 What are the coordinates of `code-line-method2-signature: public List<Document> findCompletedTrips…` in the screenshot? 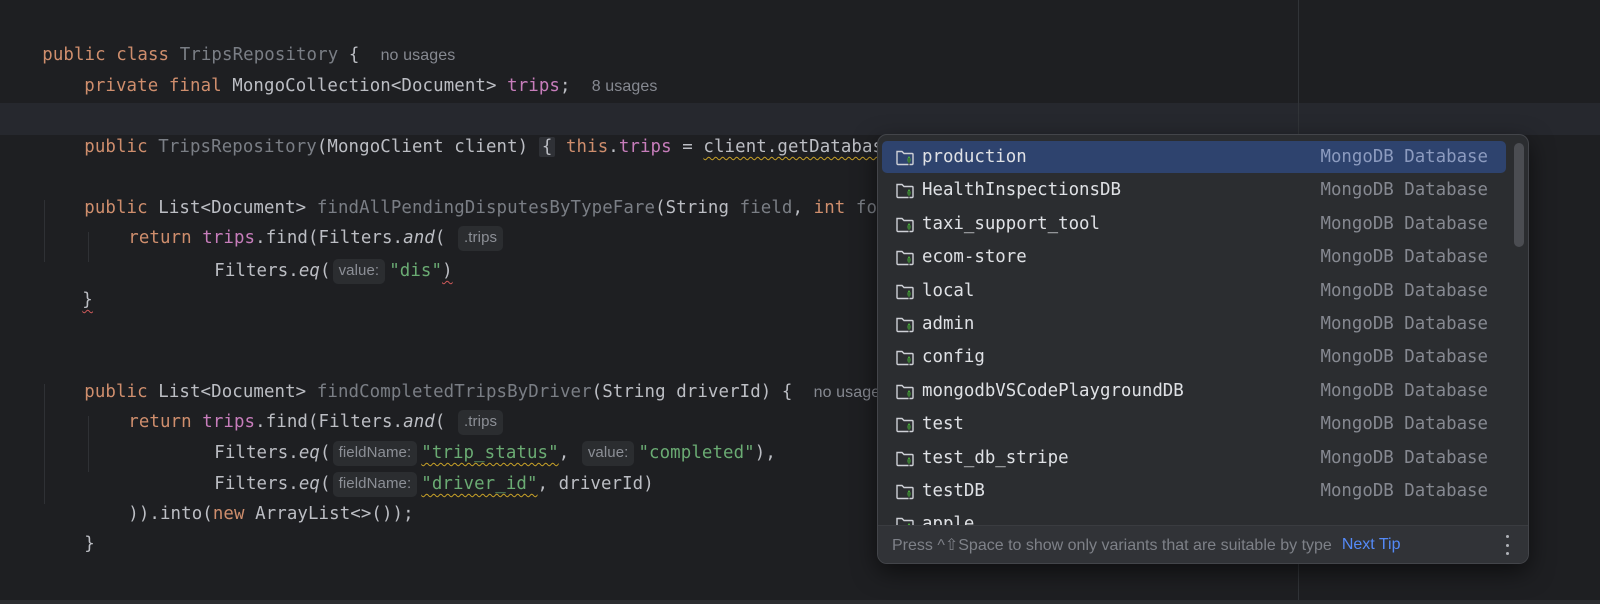 It's located at (465, 376).